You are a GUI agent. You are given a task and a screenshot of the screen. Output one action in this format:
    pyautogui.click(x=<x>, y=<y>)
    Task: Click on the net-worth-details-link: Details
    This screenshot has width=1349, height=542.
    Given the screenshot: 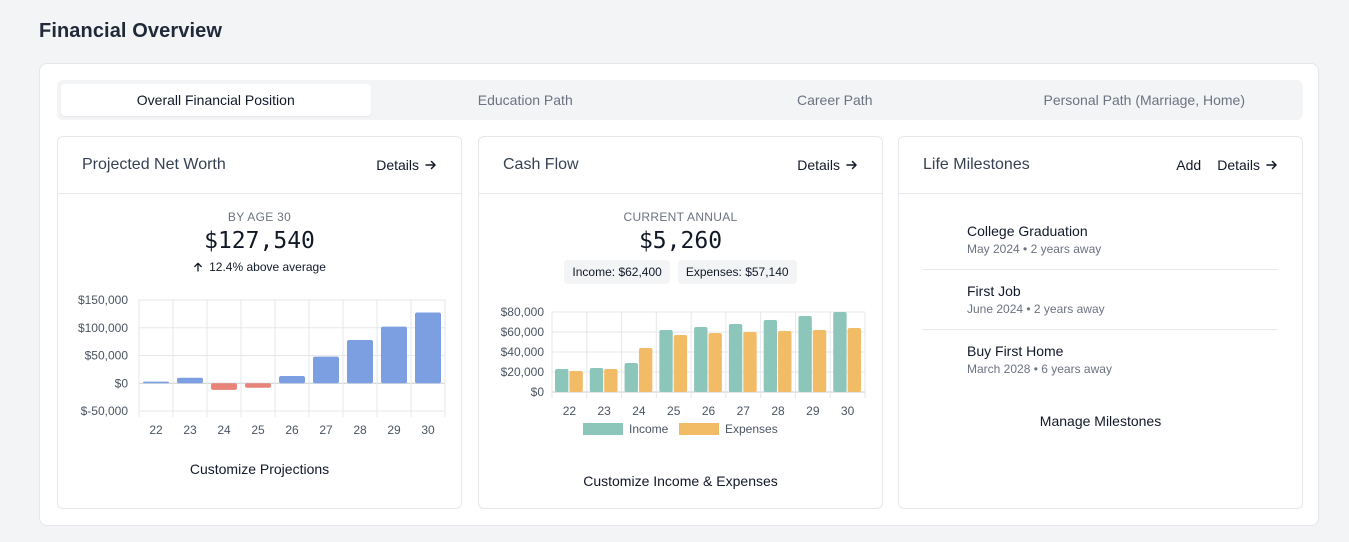 What is the action you would take?
    pyautogui.click(x=406, y=165)
    